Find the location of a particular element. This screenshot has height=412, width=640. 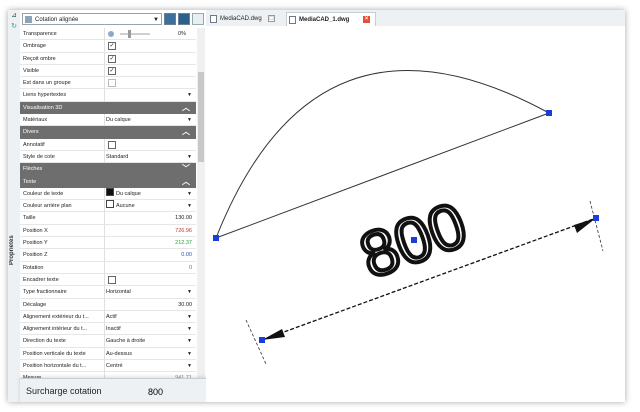

color-name: Du calque is located at coordinates (128, 193).